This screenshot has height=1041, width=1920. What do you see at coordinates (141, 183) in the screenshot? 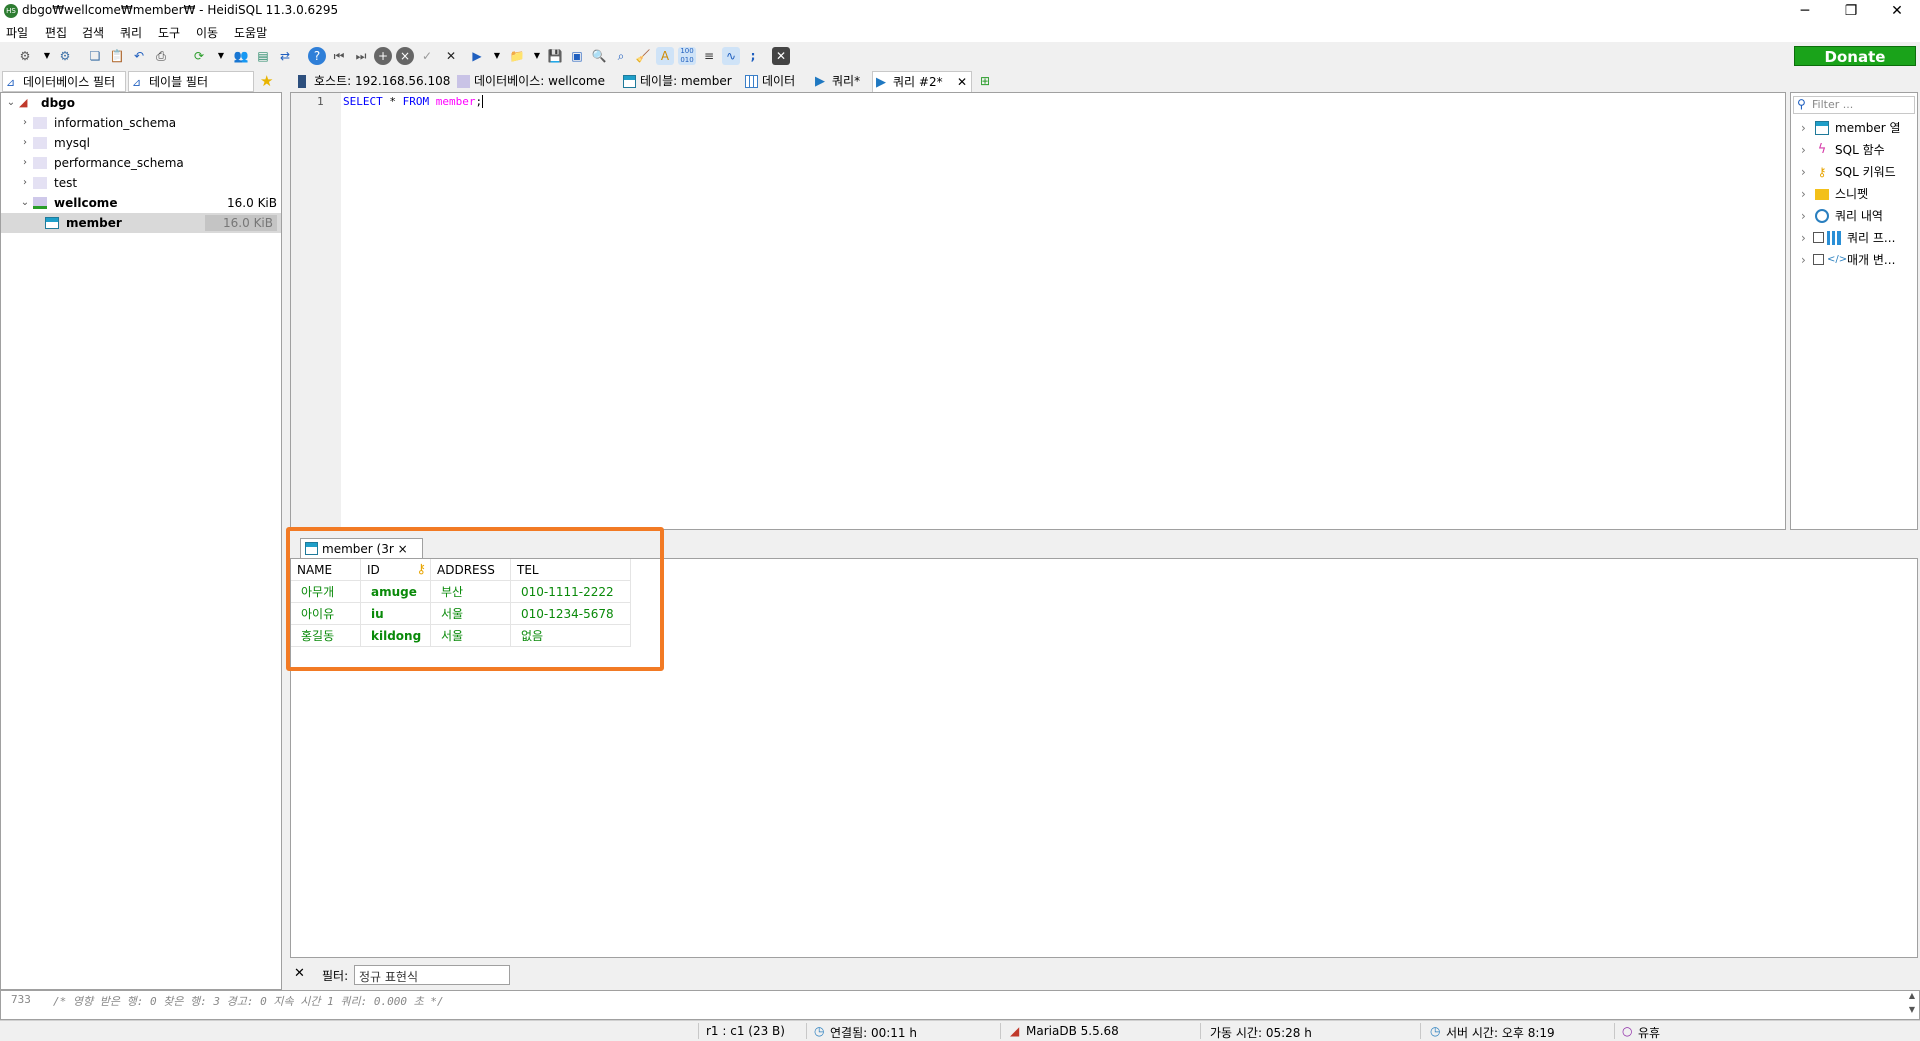
I see `tree-item-test: › test` at bounding box center [141, 183].